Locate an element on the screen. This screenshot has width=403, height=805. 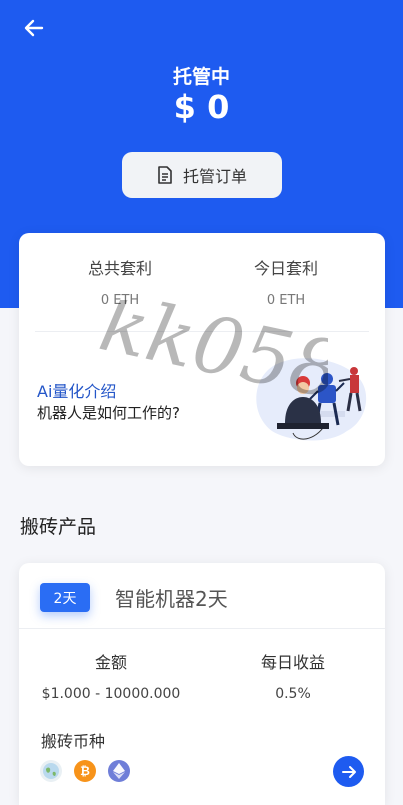
ethereum-icon is located at coordinates (119, 771).